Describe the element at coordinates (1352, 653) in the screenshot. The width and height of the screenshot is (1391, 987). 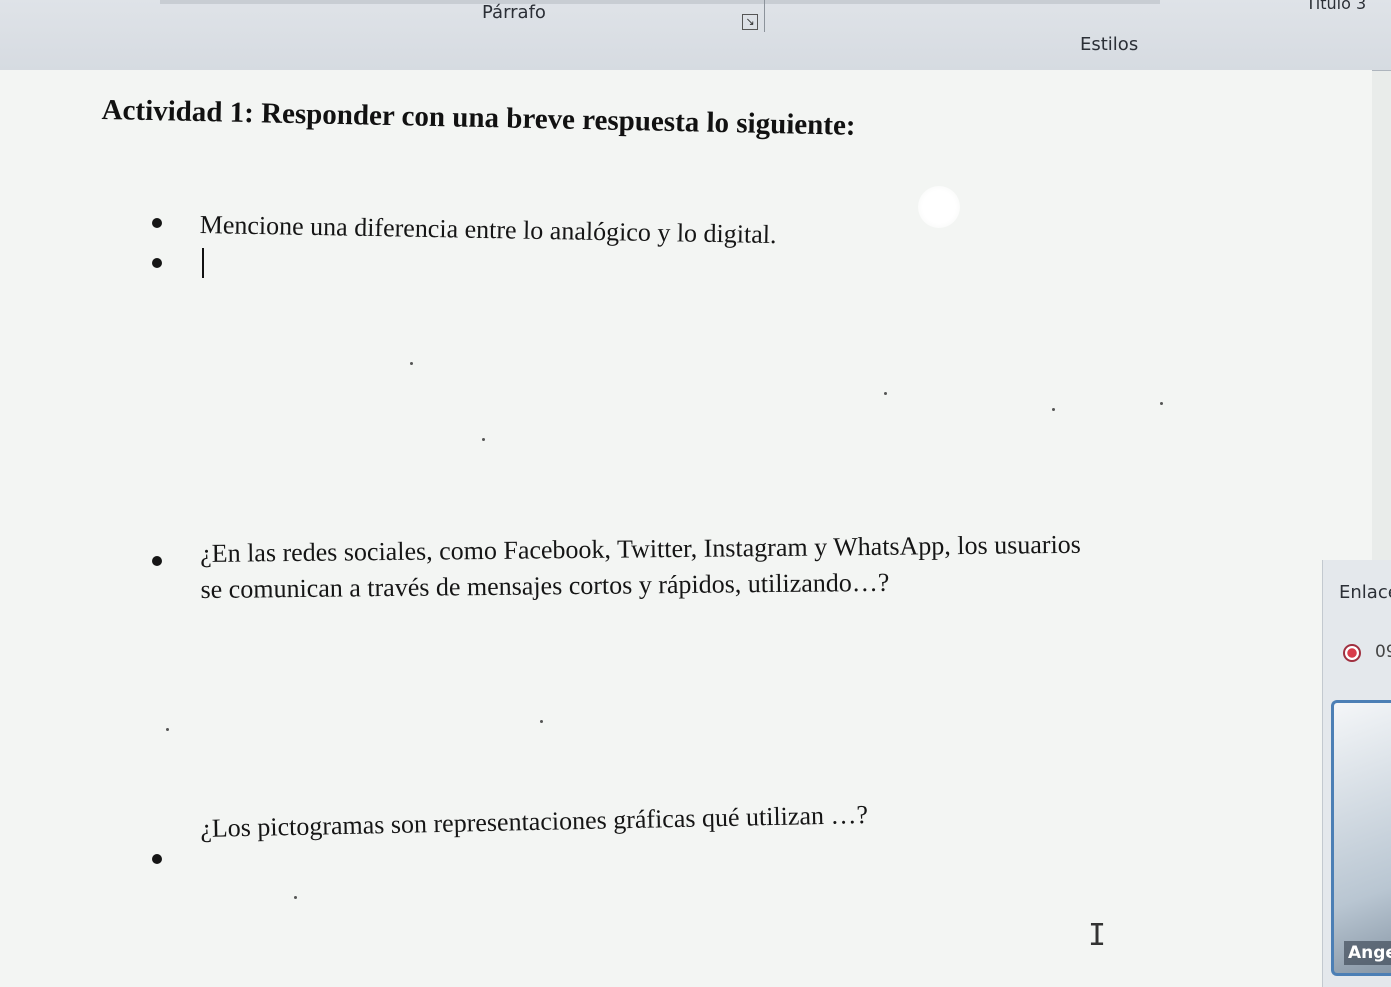
I see `record-icon` at that location.